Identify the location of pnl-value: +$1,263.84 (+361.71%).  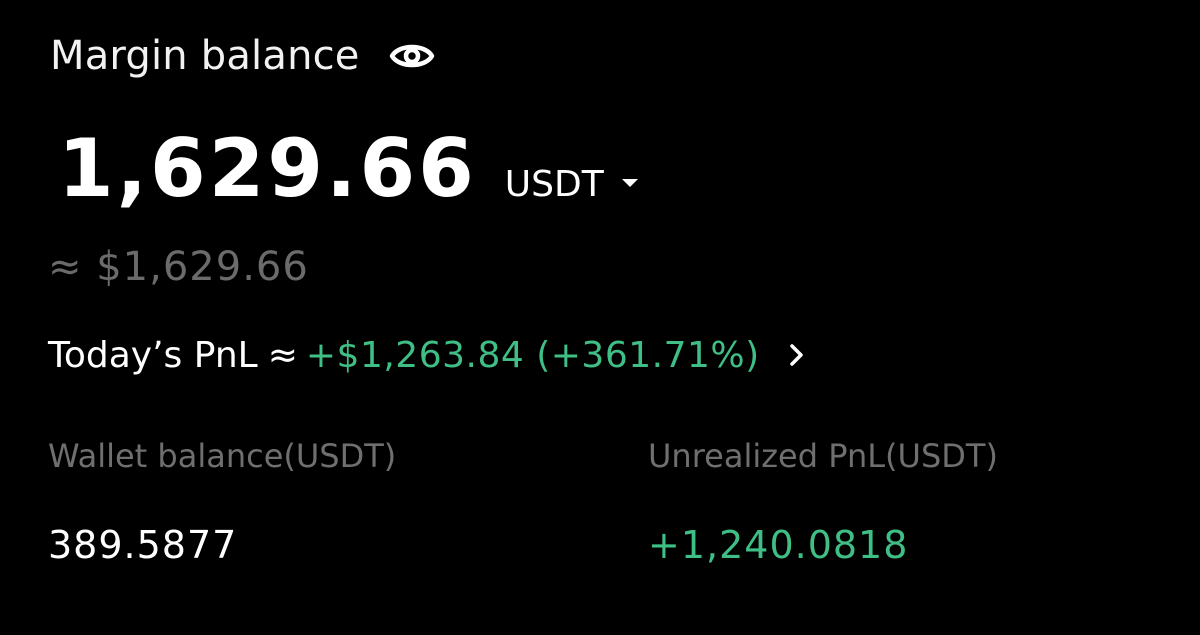
(532, 355).